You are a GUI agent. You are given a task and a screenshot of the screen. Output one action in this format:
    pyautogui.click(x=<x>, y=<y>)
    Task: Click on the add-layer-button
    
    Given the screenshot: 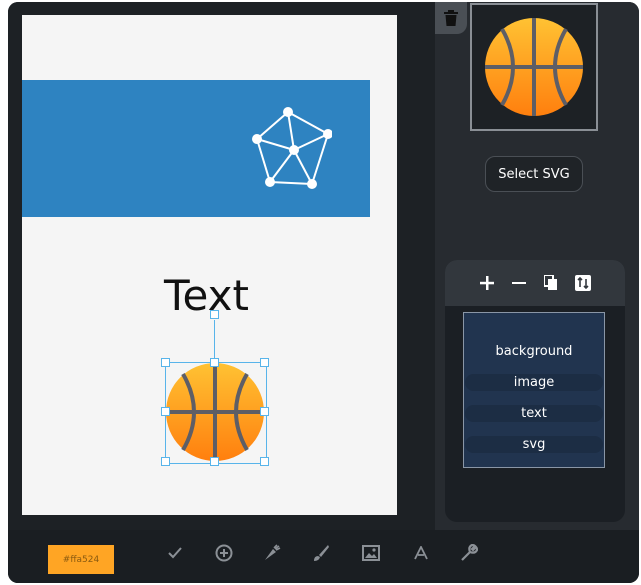 What is the action you would take?
    pyautogui.click(x=487, y=283)
    